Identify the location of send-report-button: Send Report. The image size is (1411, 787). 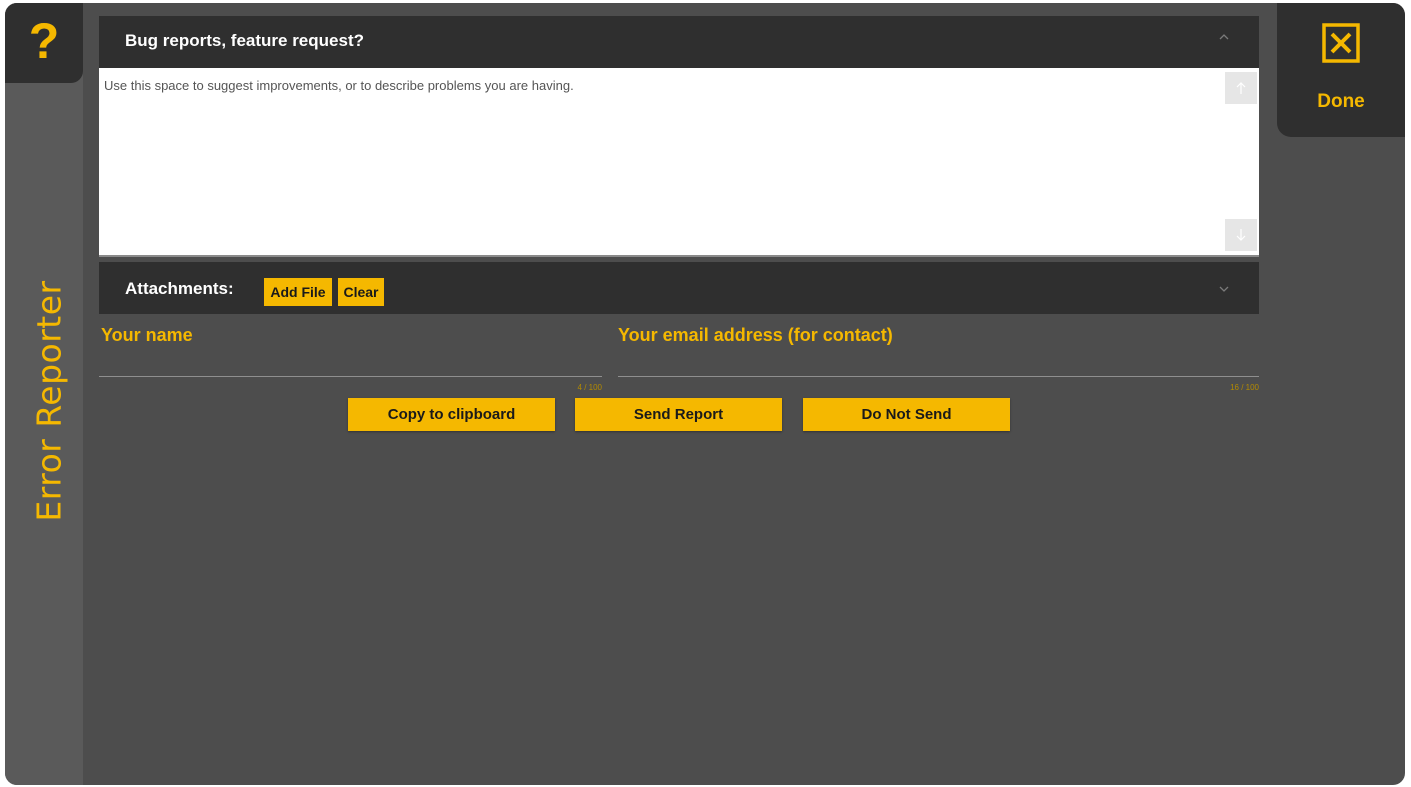
(678, 414).